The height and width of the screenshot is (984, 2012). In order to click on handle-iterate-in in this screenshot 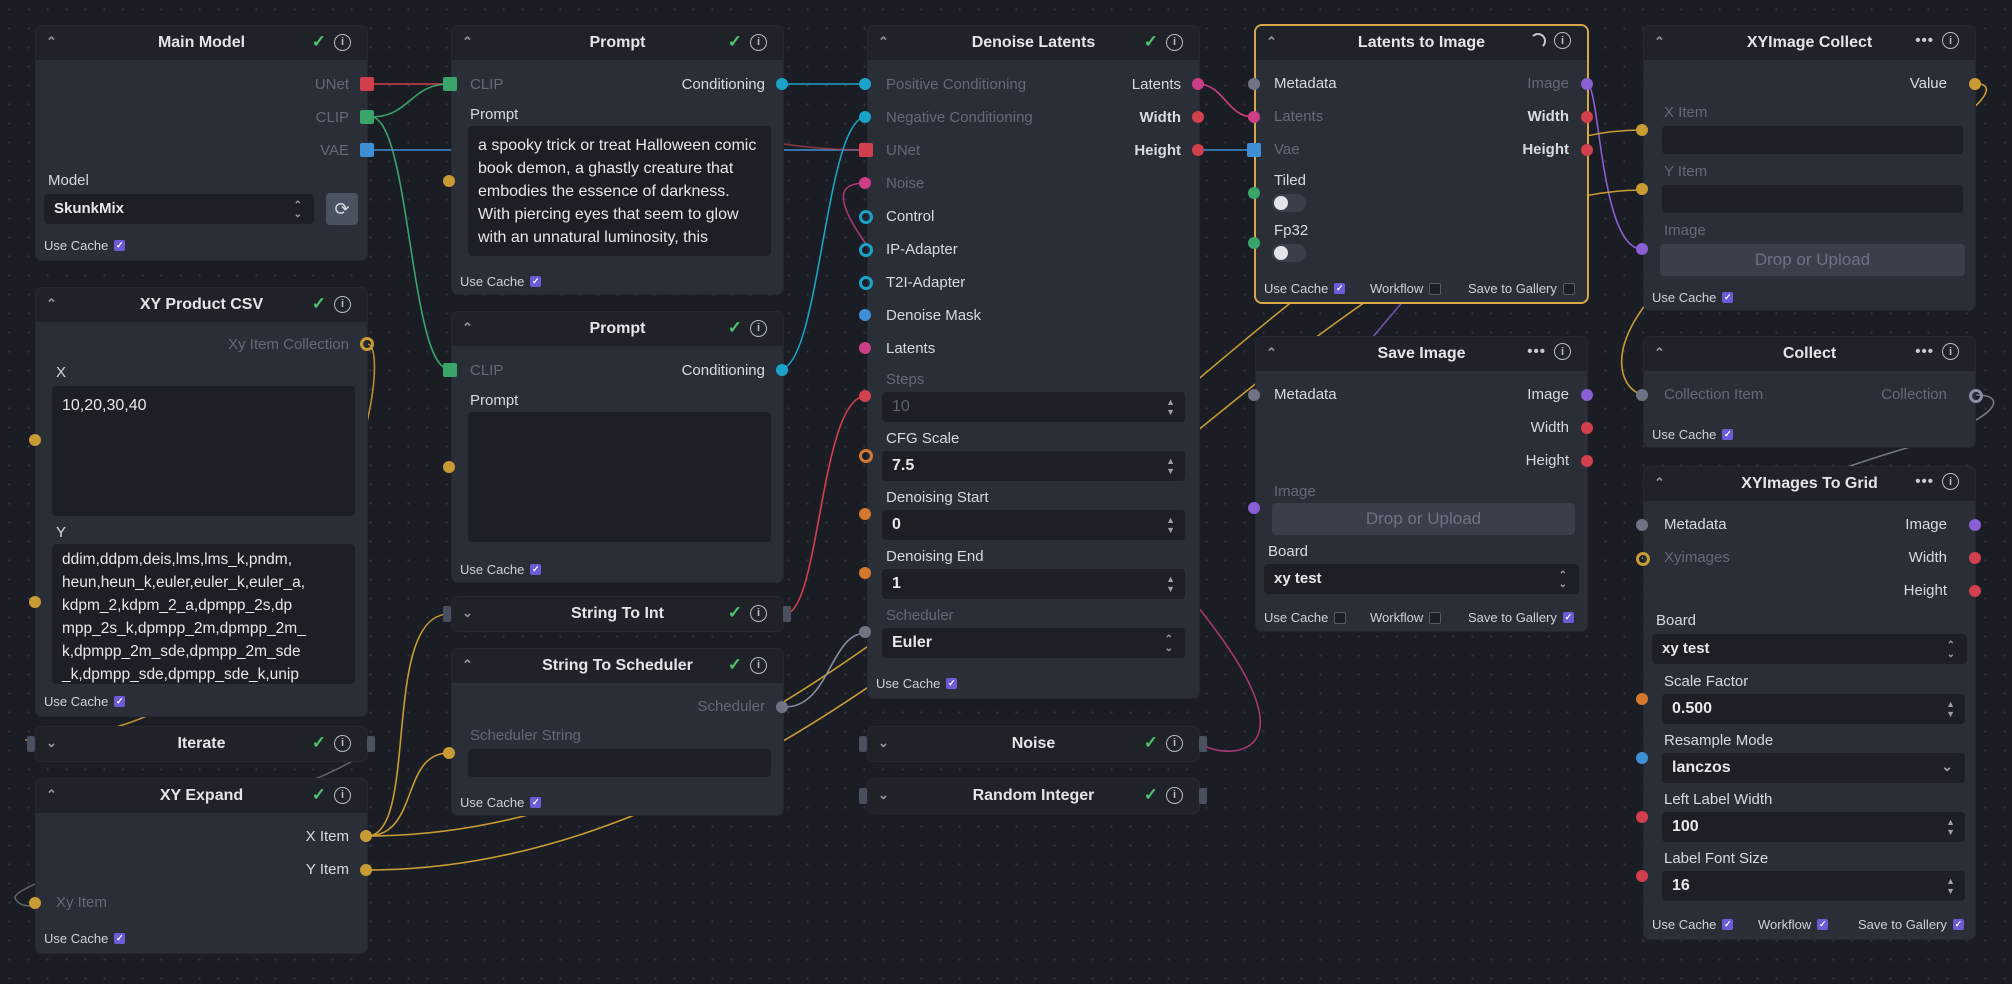, I will do `click(31, 744)`.